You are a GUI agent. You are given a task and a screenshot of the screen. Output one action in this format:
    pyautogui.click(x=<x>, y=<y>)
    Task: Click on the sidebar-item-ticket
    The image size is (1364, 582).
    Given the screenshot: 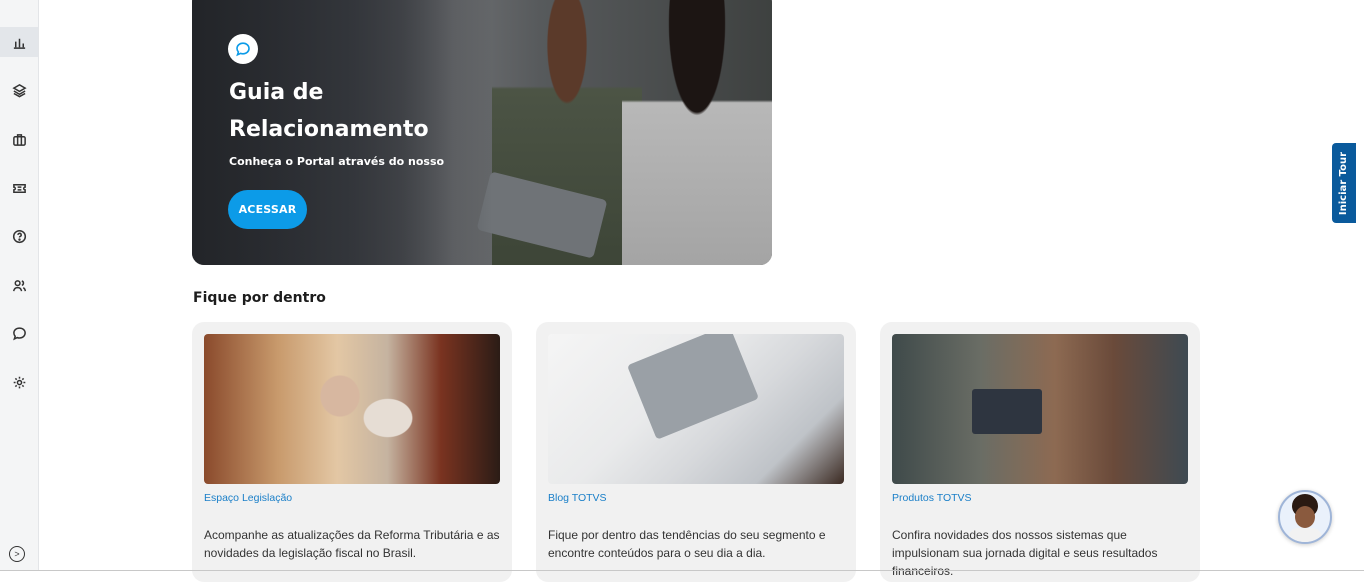 What is the action you would take?
    pyautogui.click(x=19, y=188)
    